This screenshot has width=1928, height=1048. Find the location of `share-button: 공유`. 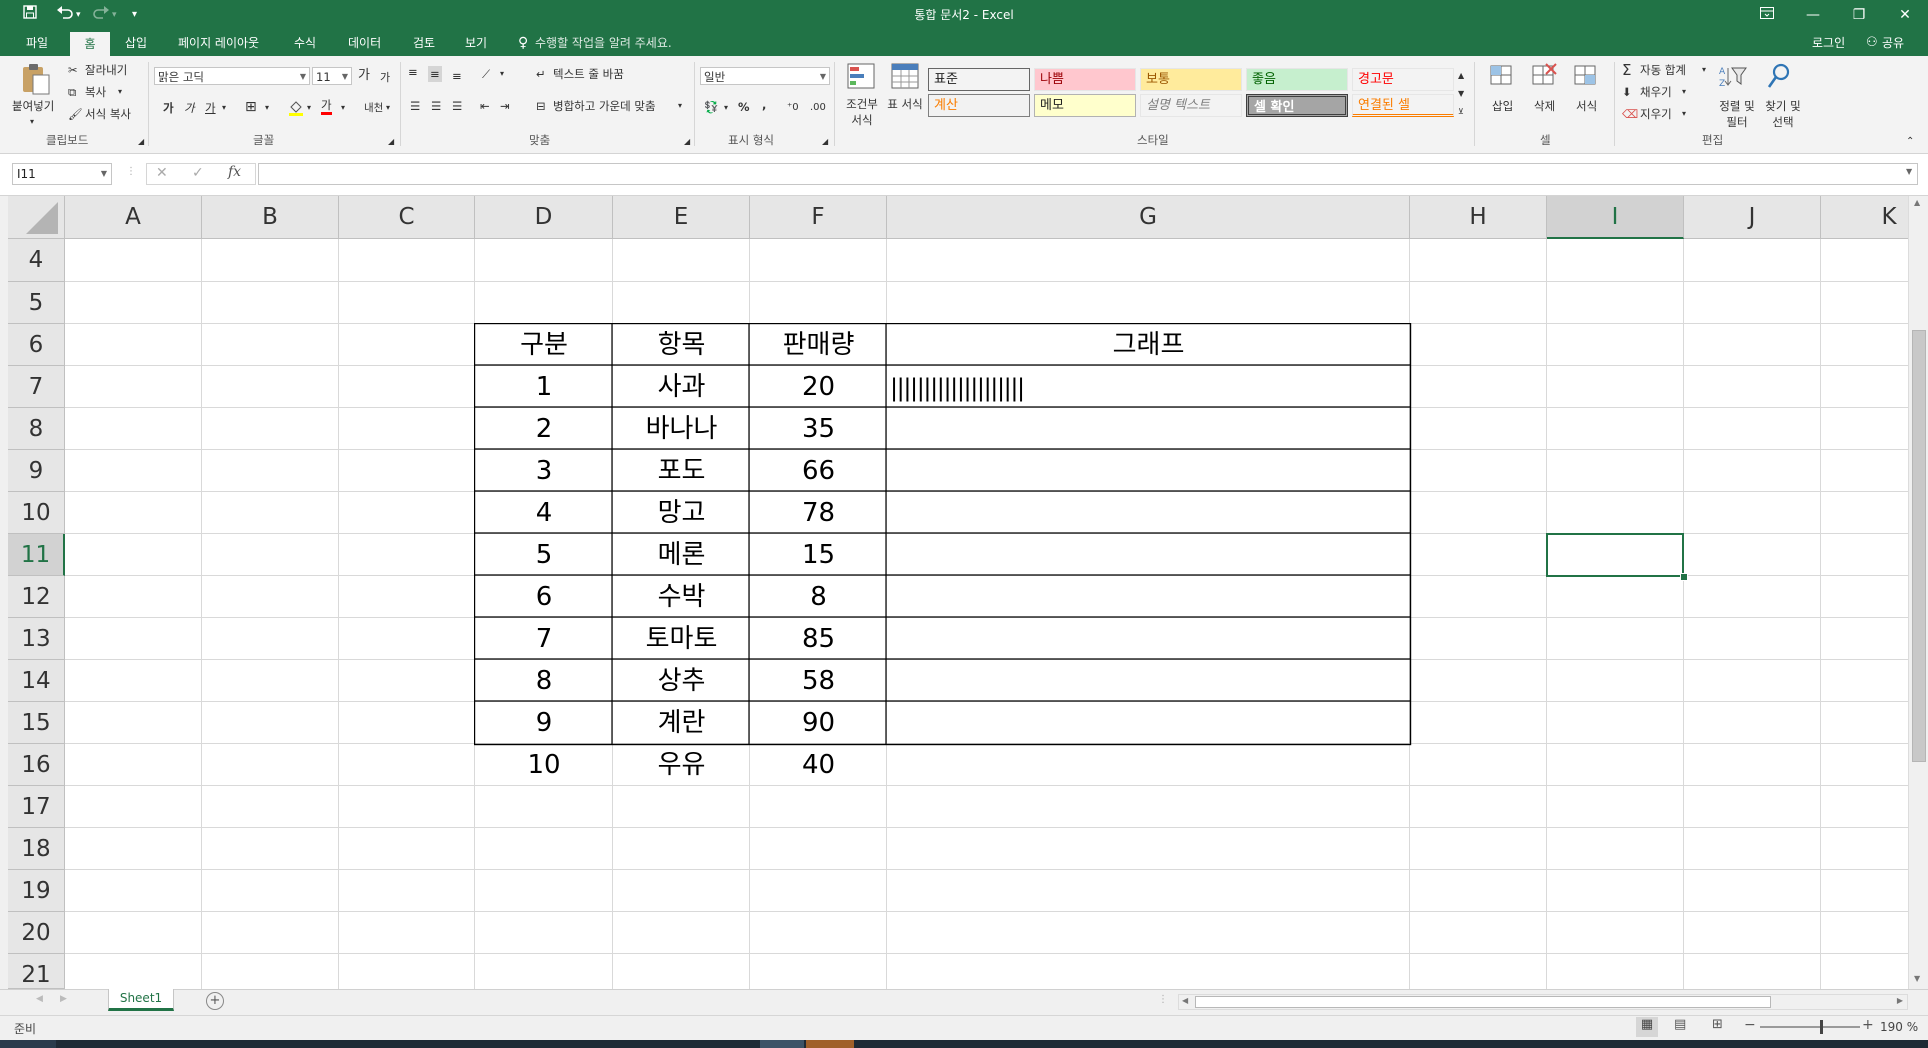

share-button: 공유 is located at coordinates (1893, 43).